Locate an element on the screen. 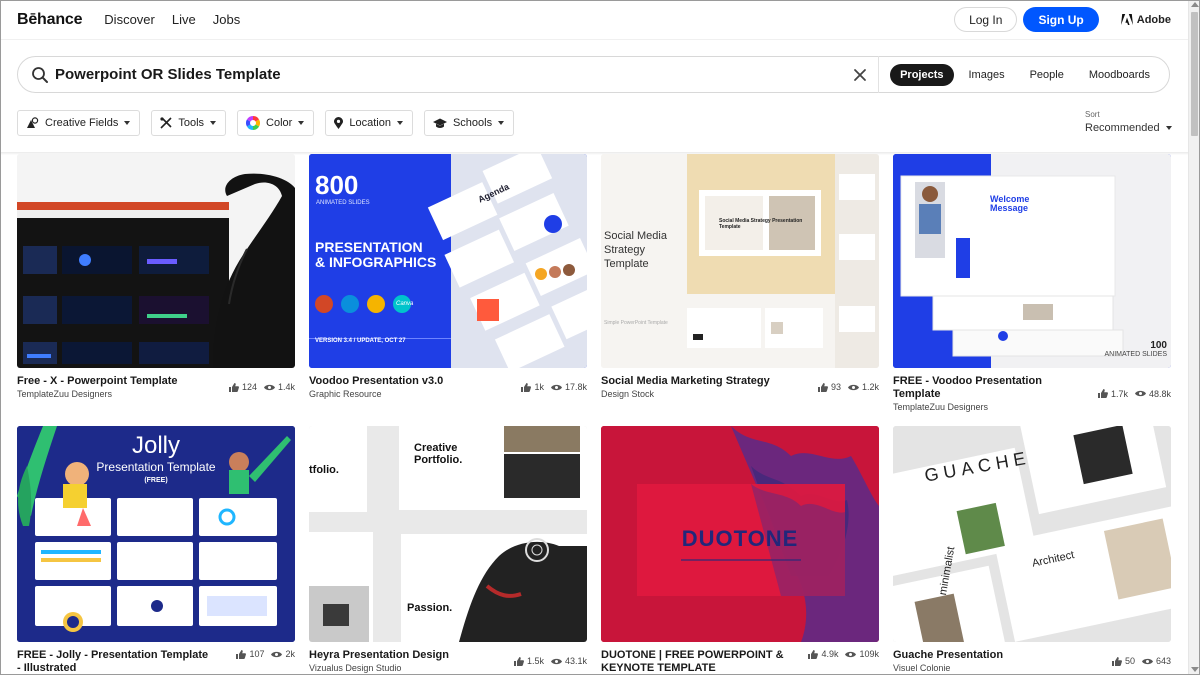 The image size is (1200, 675). cover-passion: Passion. is located at coordinates (430, 608).